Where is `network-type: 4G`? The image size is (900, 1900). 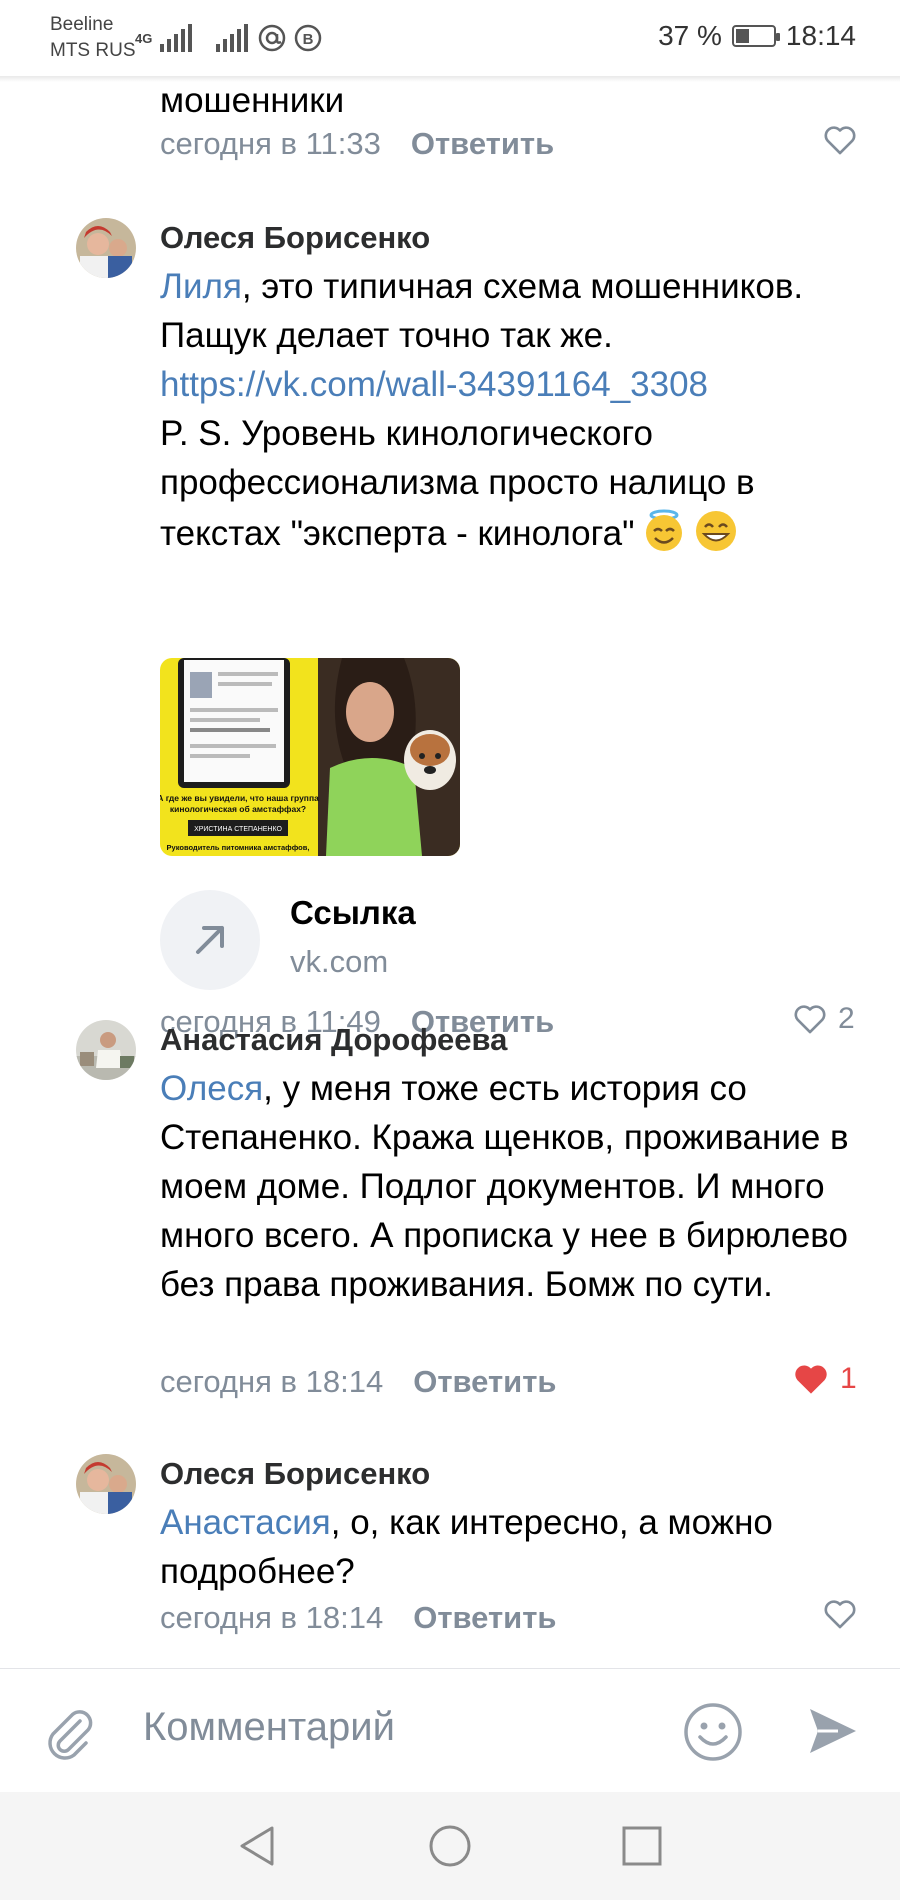 network-type: 4G is located at coordinates (144, 38).